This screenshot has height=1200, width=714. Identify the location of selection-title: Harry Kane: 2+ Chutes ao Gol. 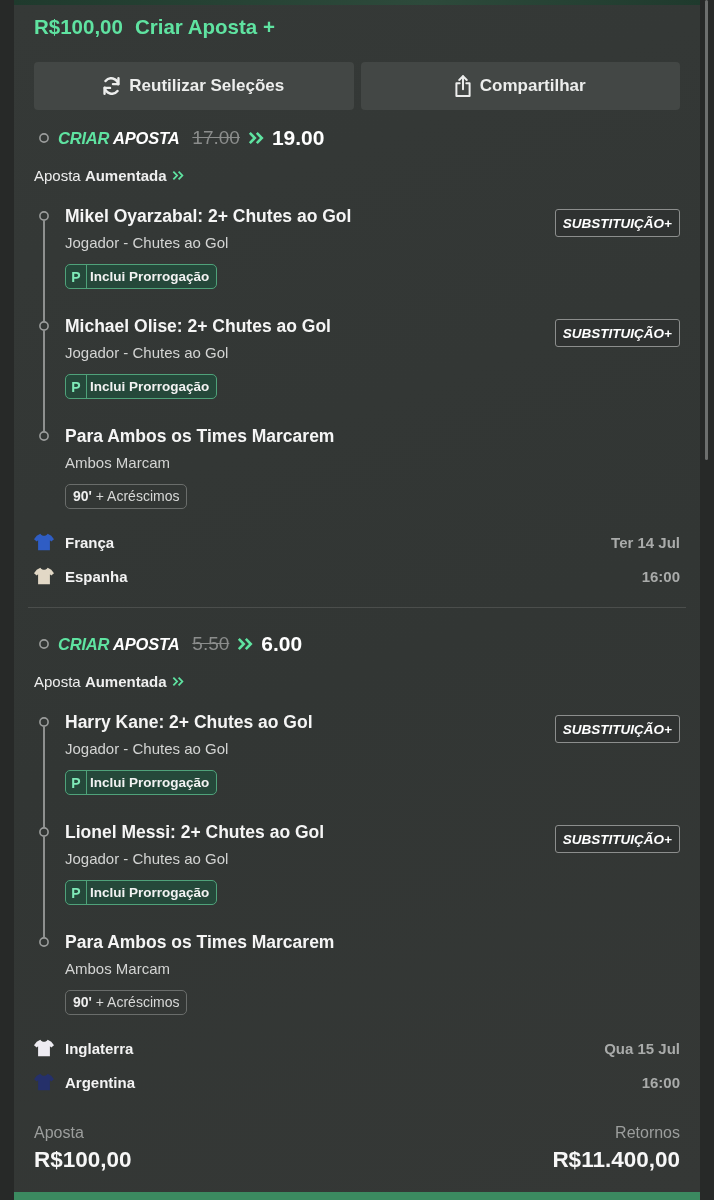
(189, 722).